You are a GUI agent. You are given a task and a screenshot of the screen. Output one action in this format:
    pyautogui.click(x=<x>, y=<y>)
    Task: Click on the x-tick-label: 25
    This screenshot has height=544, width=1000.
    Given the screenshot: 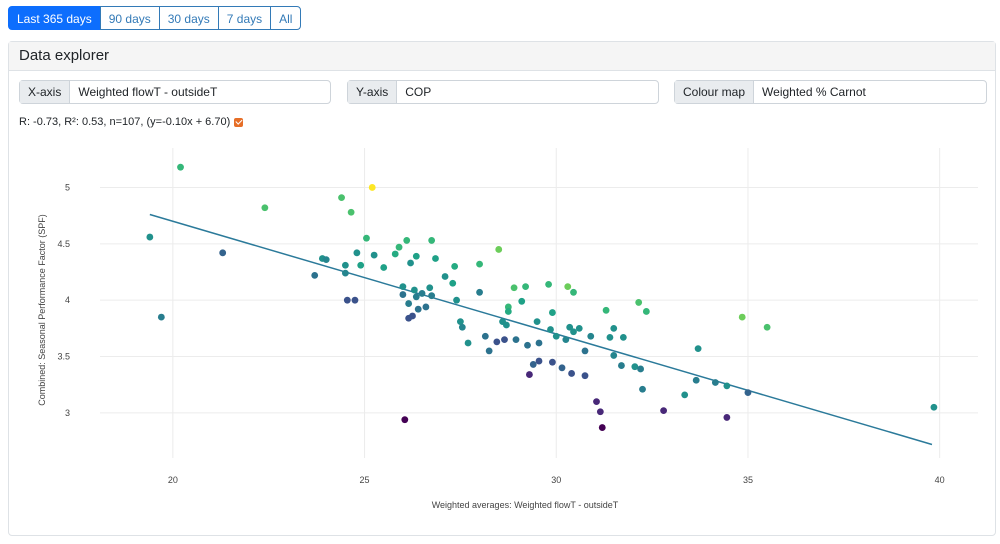 What is the action you would take?
    pyautogui.click(x=365, y=480)
    